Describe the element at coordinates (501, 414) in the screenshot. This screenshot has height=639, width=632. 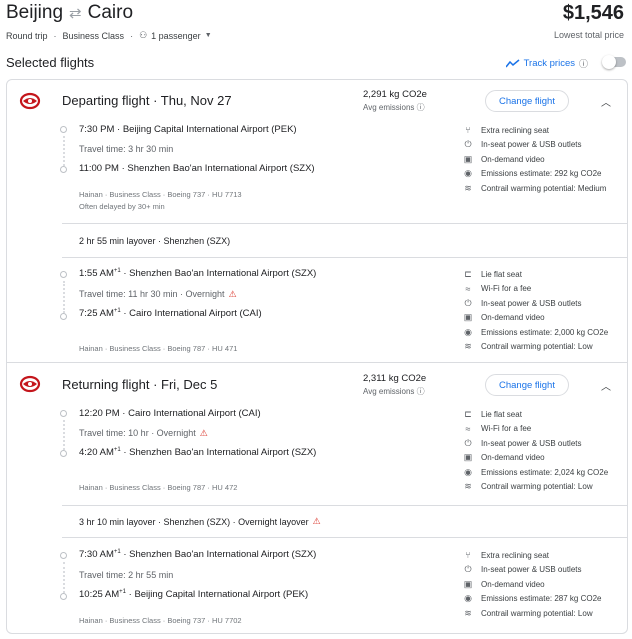
I see `amenity-text: Lie flat seat` at that location.